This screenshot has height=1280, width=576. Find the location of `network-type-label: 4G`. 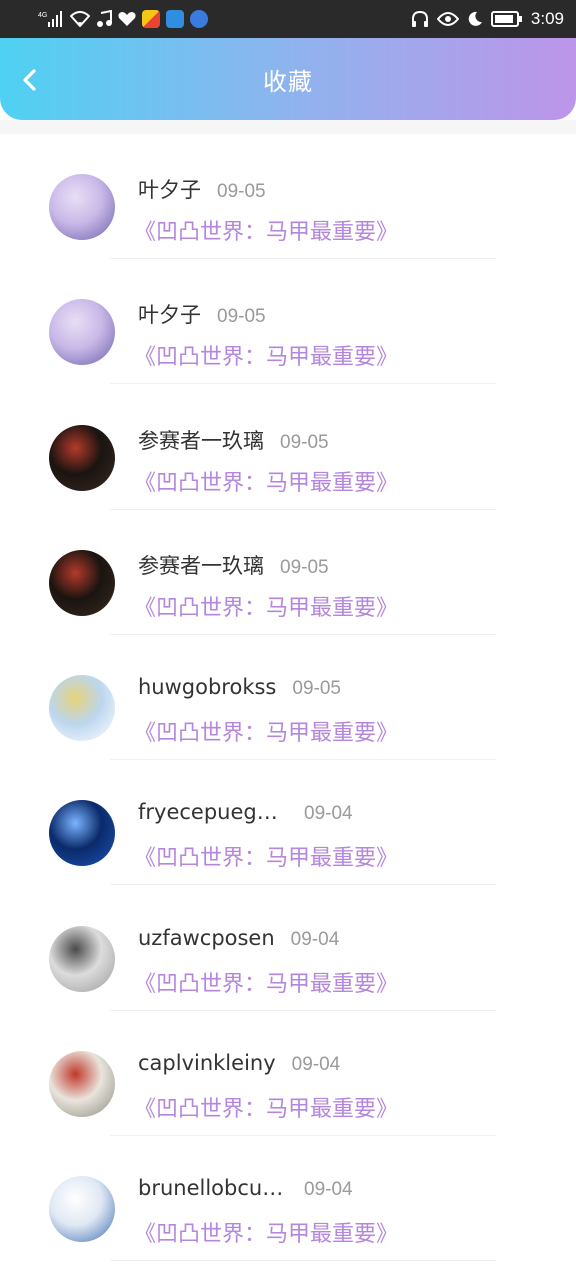

network-type-label: 4G is located at coordinates (42, 15).